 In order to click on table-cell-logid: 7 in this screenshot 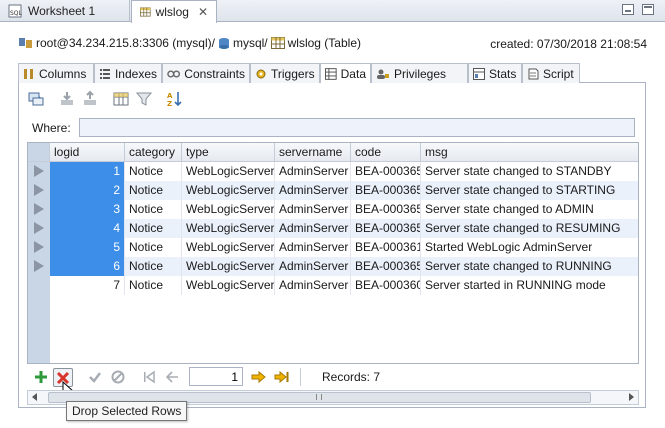, I will do `click(87, 285)`.